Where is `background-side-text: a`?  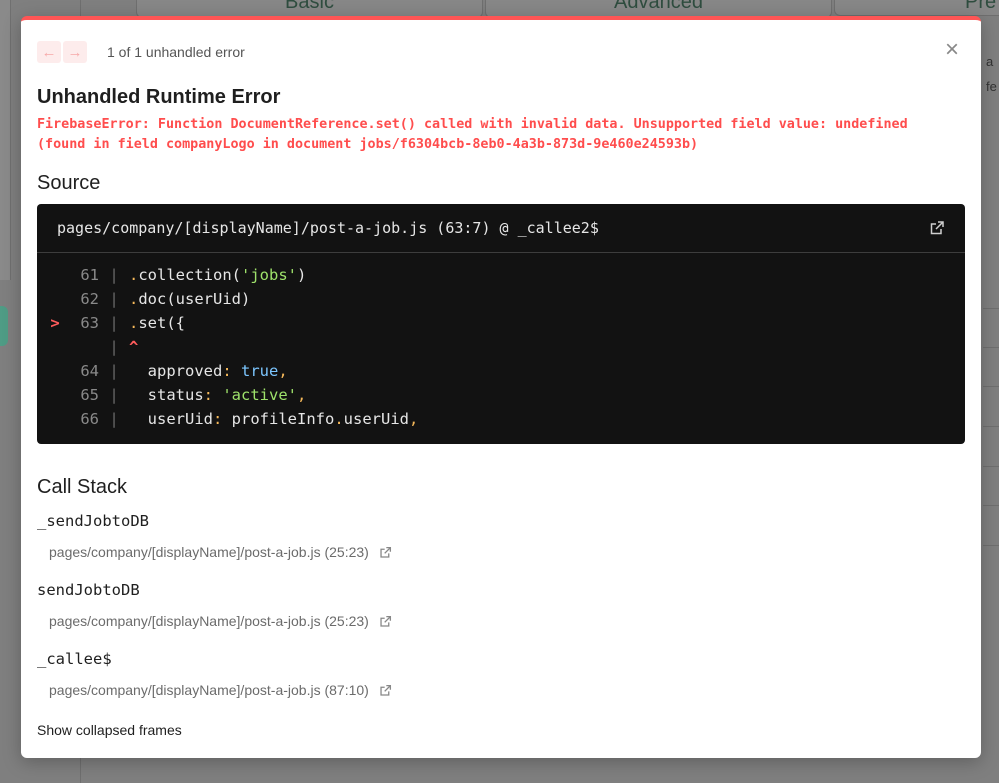
background-side-text: a is located at coordinates (990, 61).